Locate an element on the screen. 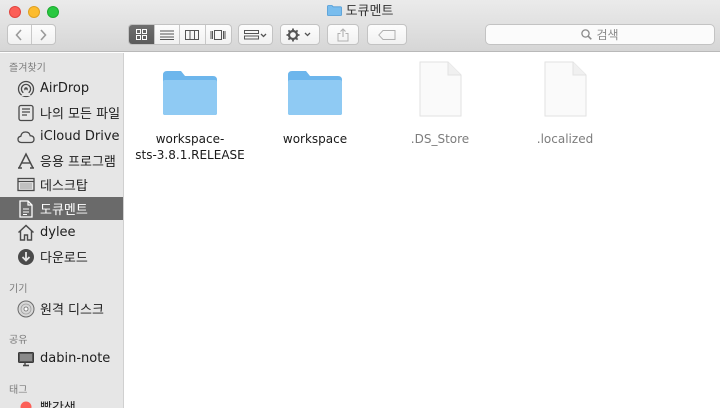 Image resolution: width=720 pixels, height=408 pixels. sidebar-item-label: iCloud Drive is located at coordinates (80, 136).